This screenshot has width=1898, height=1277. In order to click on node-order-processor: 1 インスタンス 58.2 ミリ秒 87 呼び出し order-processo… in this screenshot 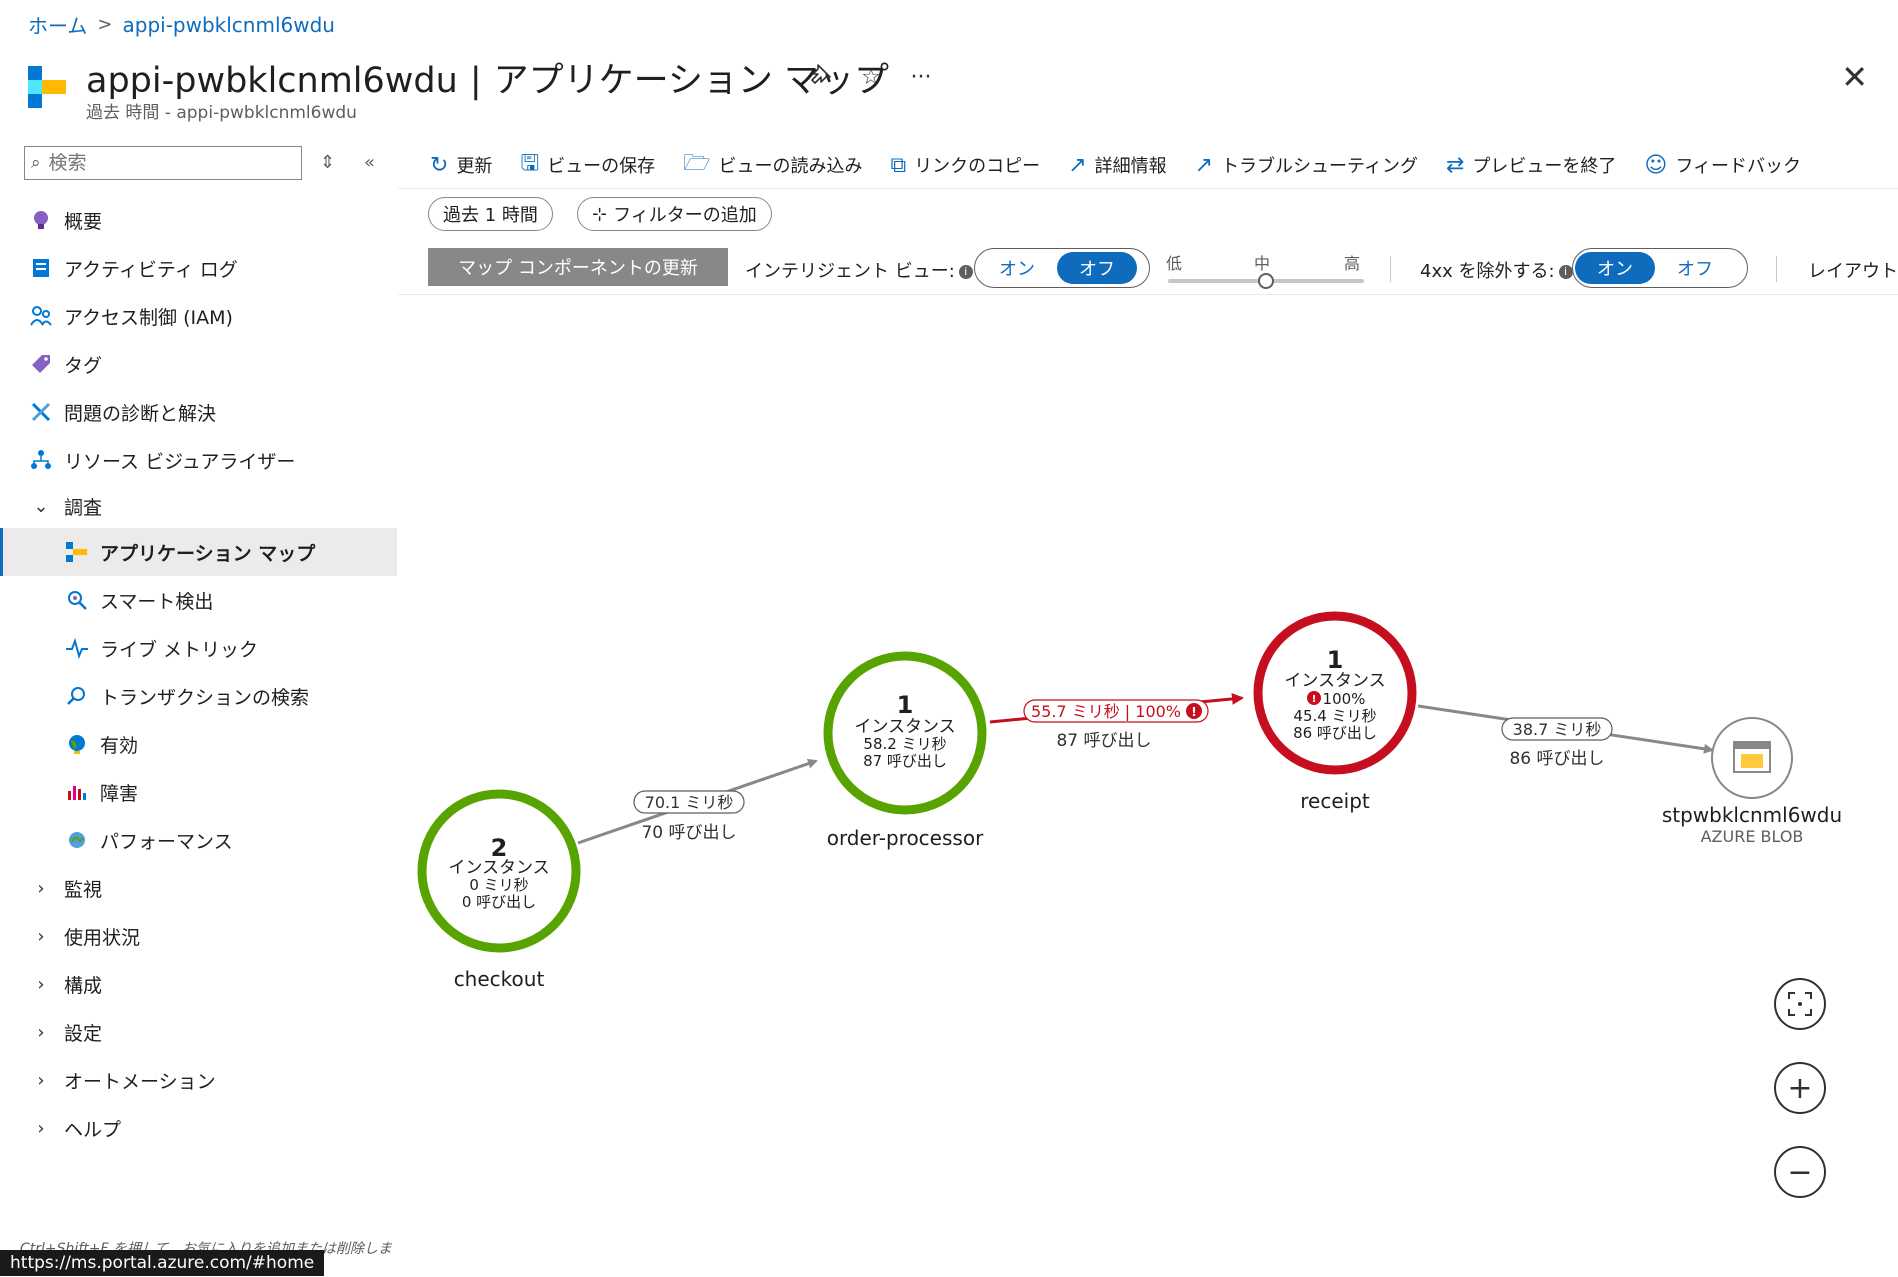, I will do `click(905, 750)`.